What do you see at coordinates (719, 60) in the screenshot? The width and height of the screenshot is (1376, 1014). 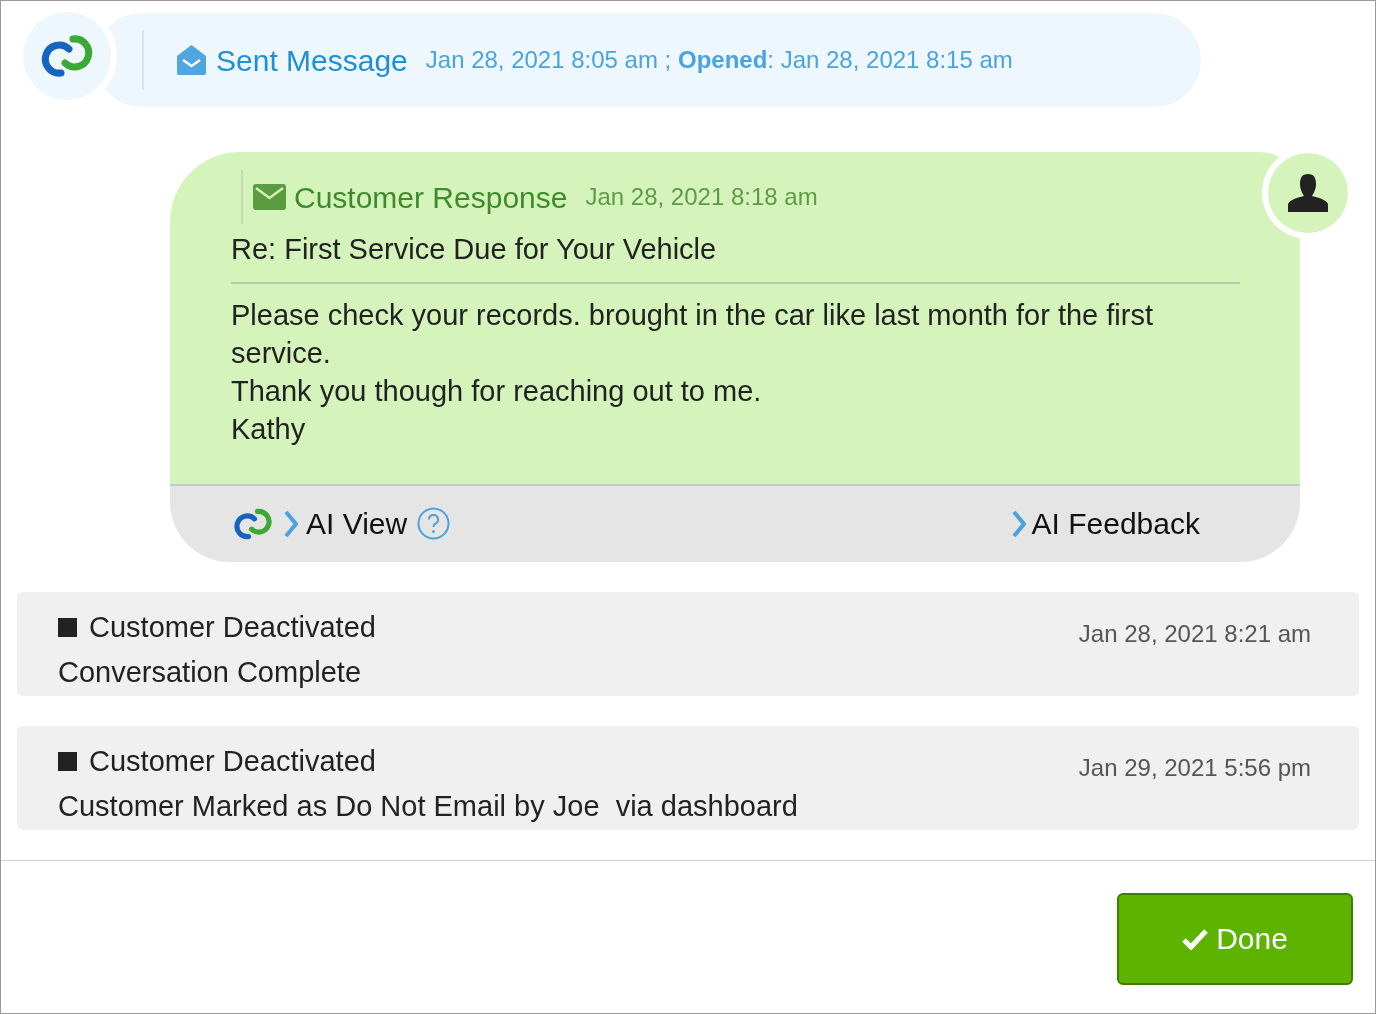 I see `sent-message-time: Jan 28, 2021 8:05 am ; Opened: Jan 28, 2021 8:15 am` at bounding box center [719, 60].